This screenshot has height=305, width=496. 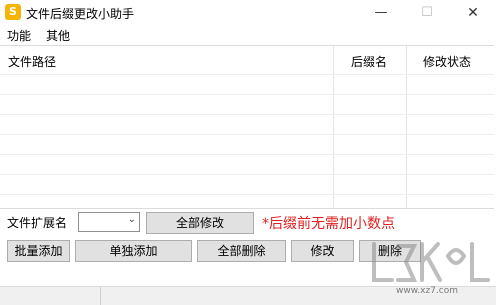 What do you see at coordinates (427, 291) in the screenshot?
I see `watermark-text: www.xz7.com` at bounding box center [427, 291].